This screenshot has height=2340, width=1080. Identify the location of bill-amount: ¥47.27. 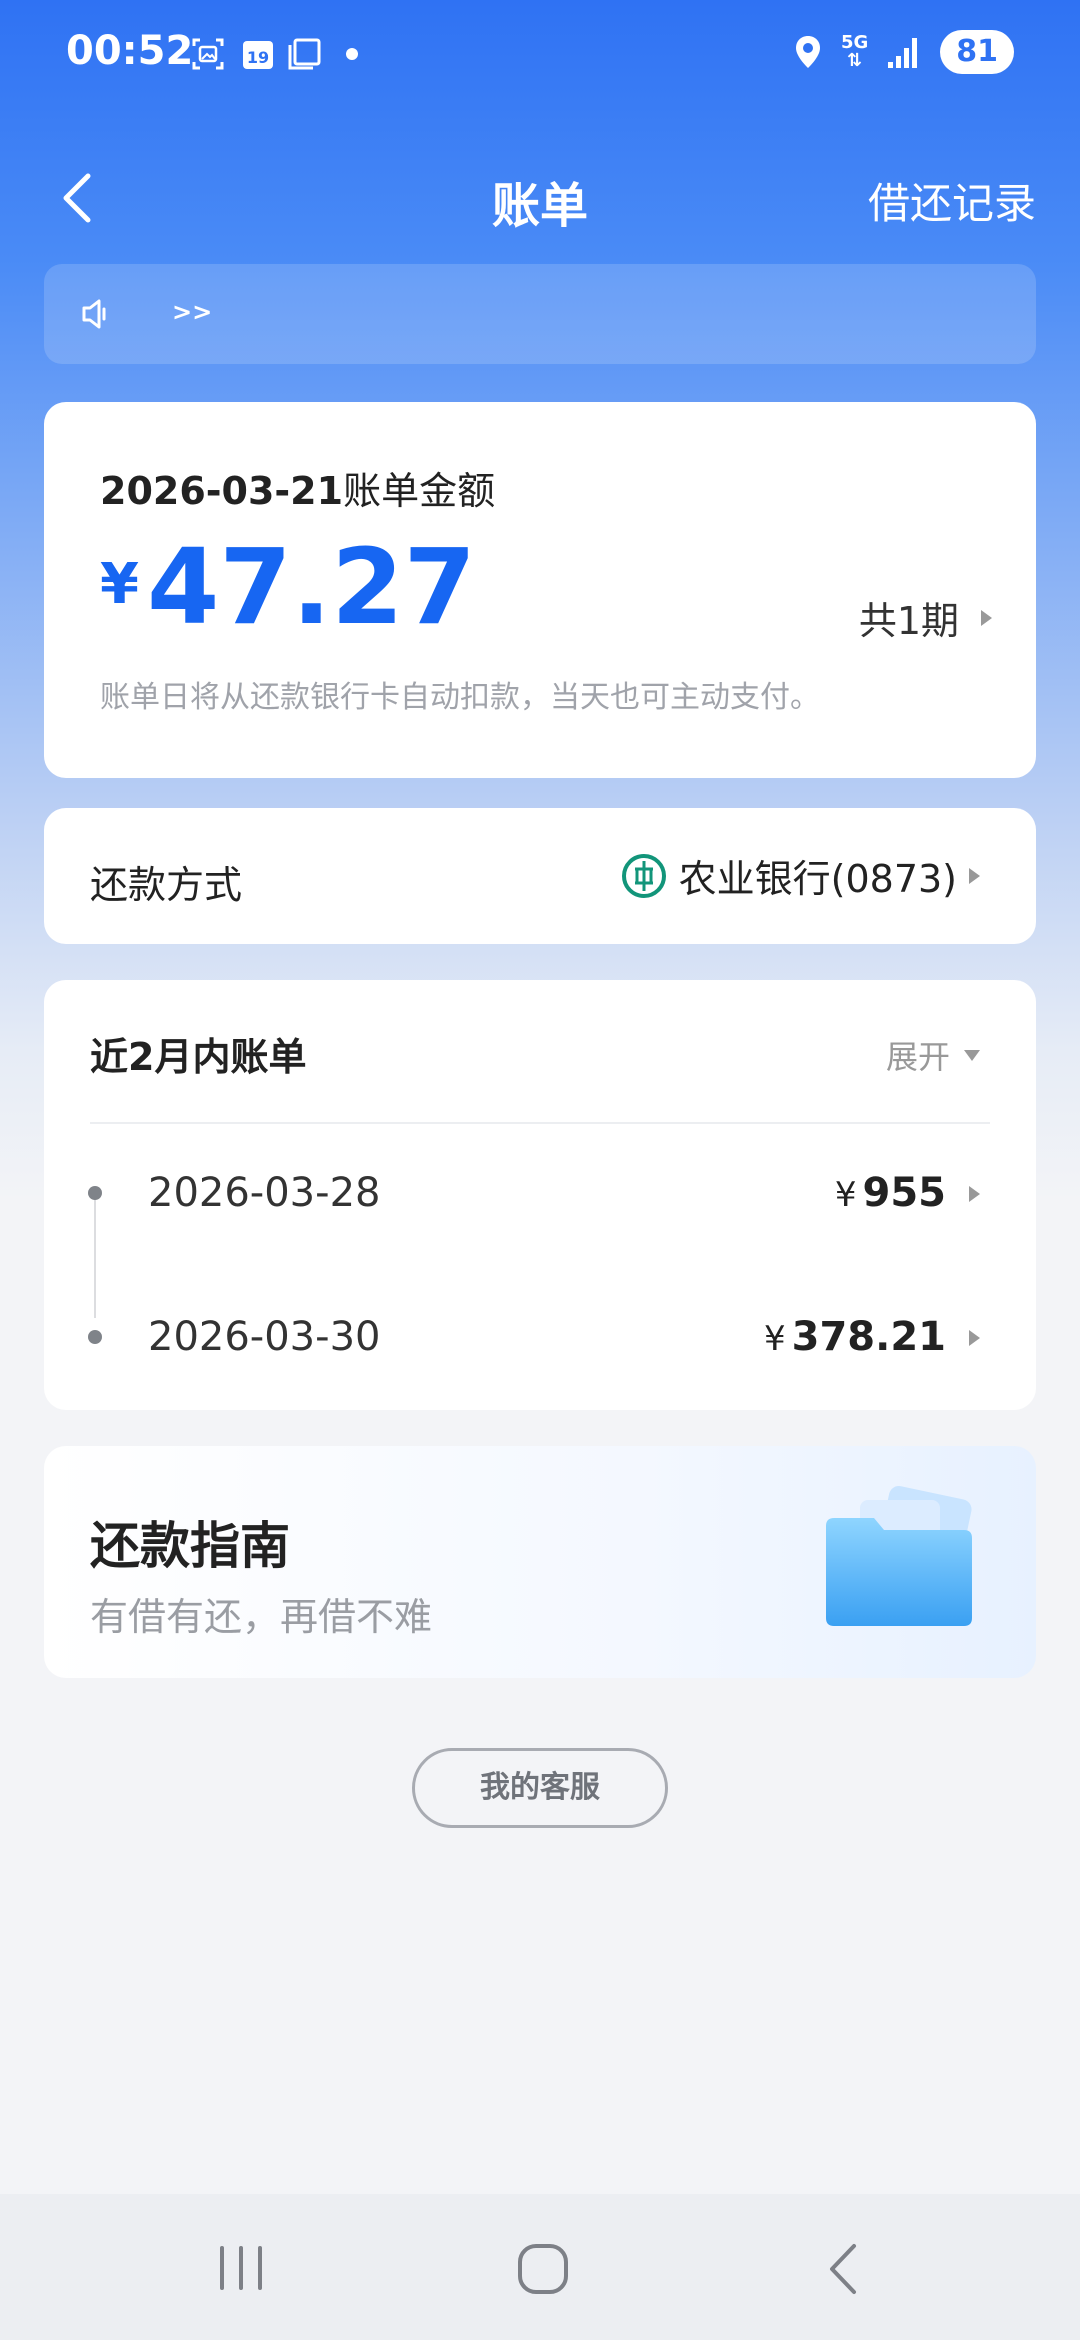
(288, 587).